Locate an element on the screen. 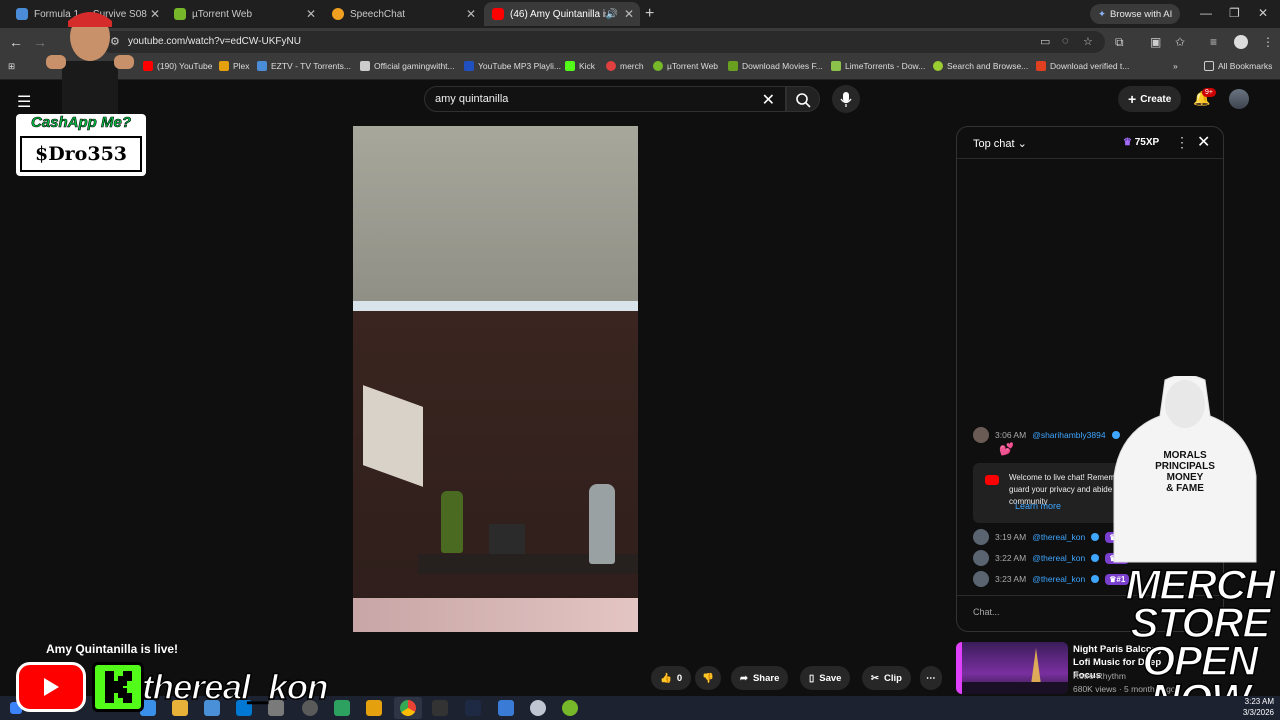 The image size is (1280, 720). clip-button: ✂ Clip is located at coordinates (886, 678).